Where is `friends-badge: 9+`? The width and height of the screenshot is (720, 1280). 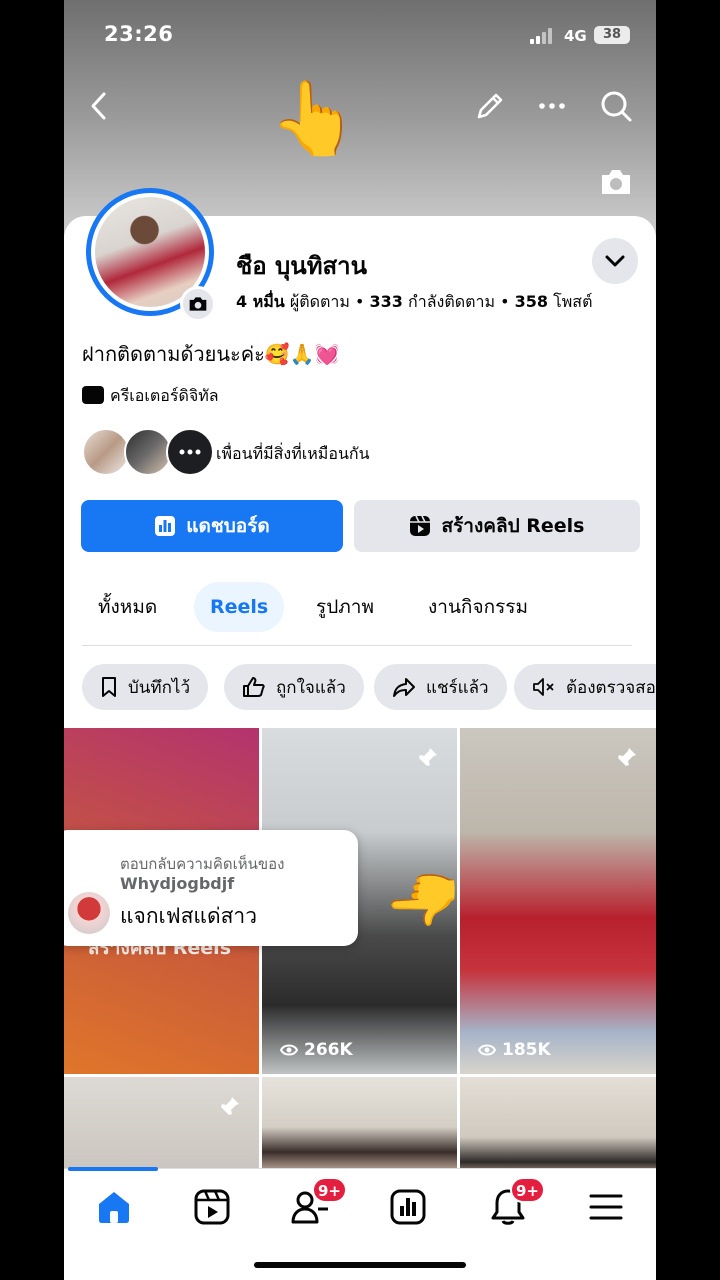 friends-badge: 9+ is located at coordinates (330, 1190).